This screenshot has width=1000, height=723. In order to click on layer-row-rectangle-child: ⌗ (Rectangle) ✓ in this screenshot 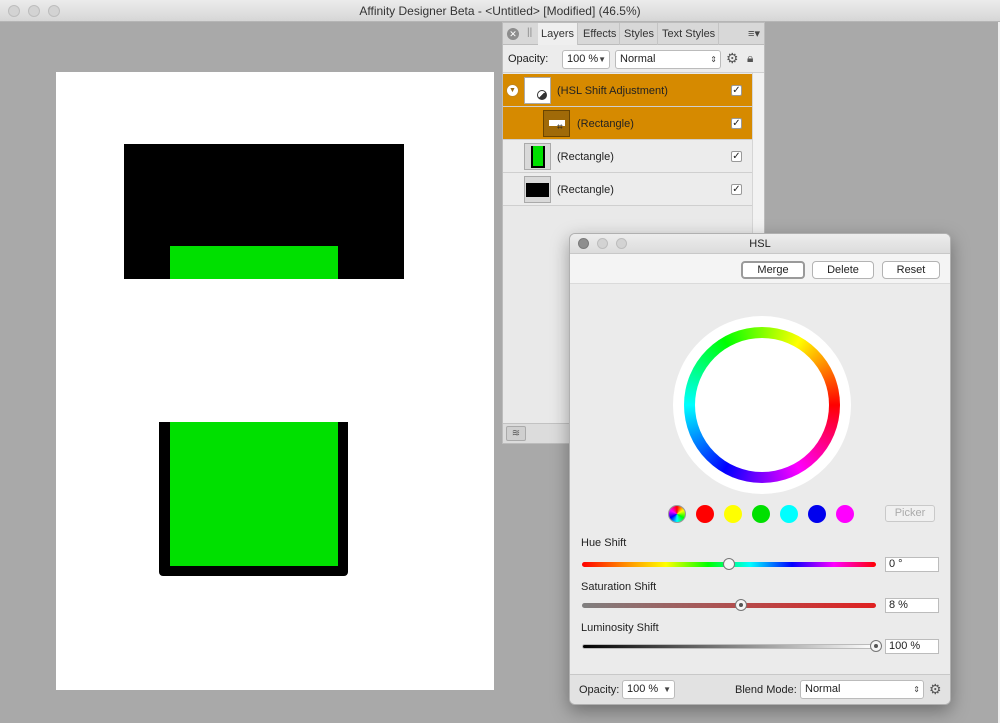, I will do `click(627, 123)`.